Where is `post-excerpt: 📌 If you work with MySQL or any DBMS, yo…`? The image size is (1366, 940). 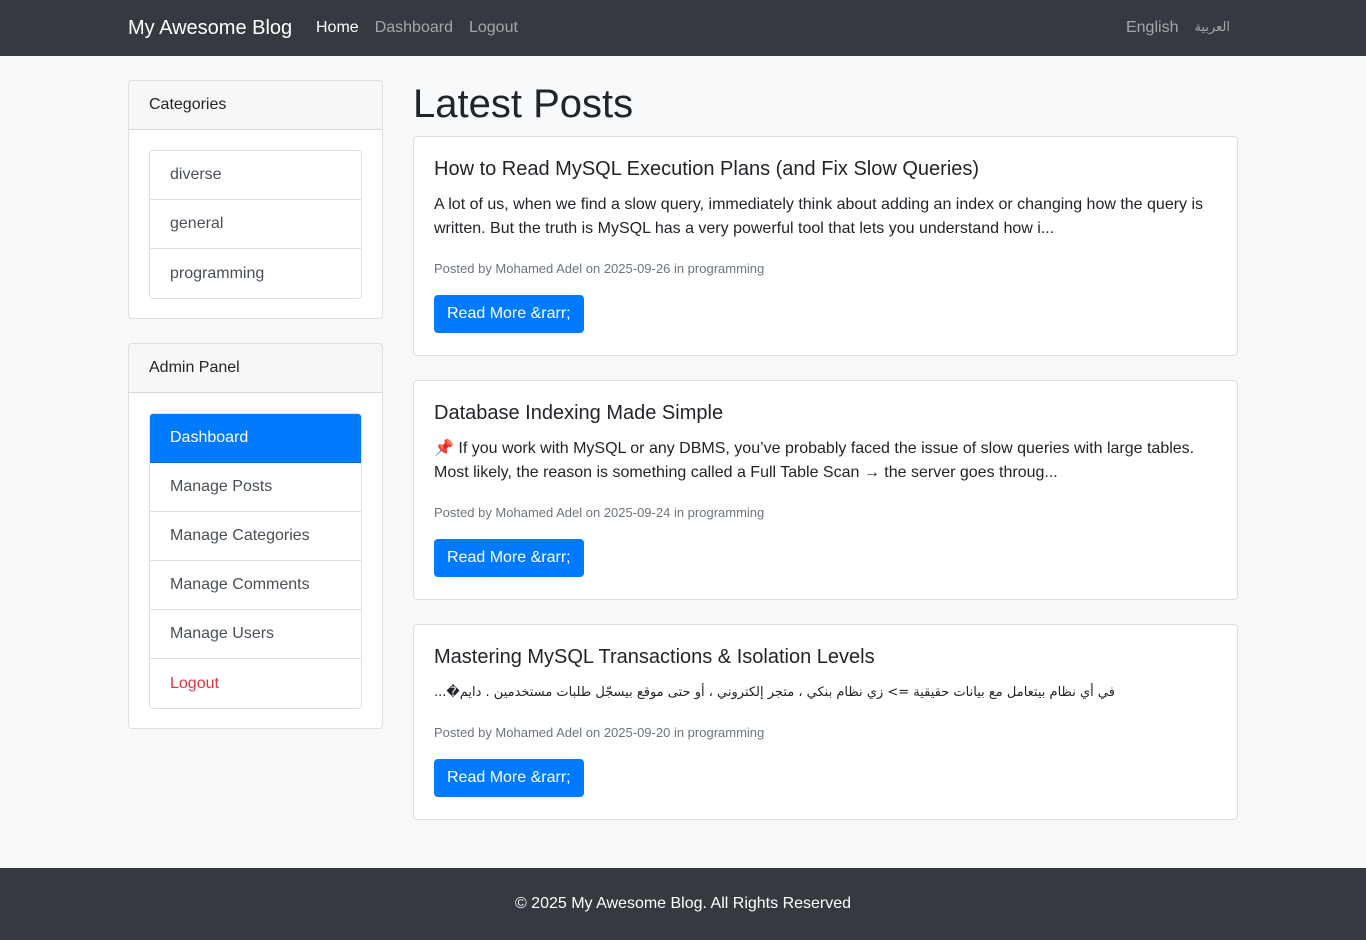 post-excerpt: 📌 If you work with MySQL or any DBMS, yo… is located at coordinates (814, 460).